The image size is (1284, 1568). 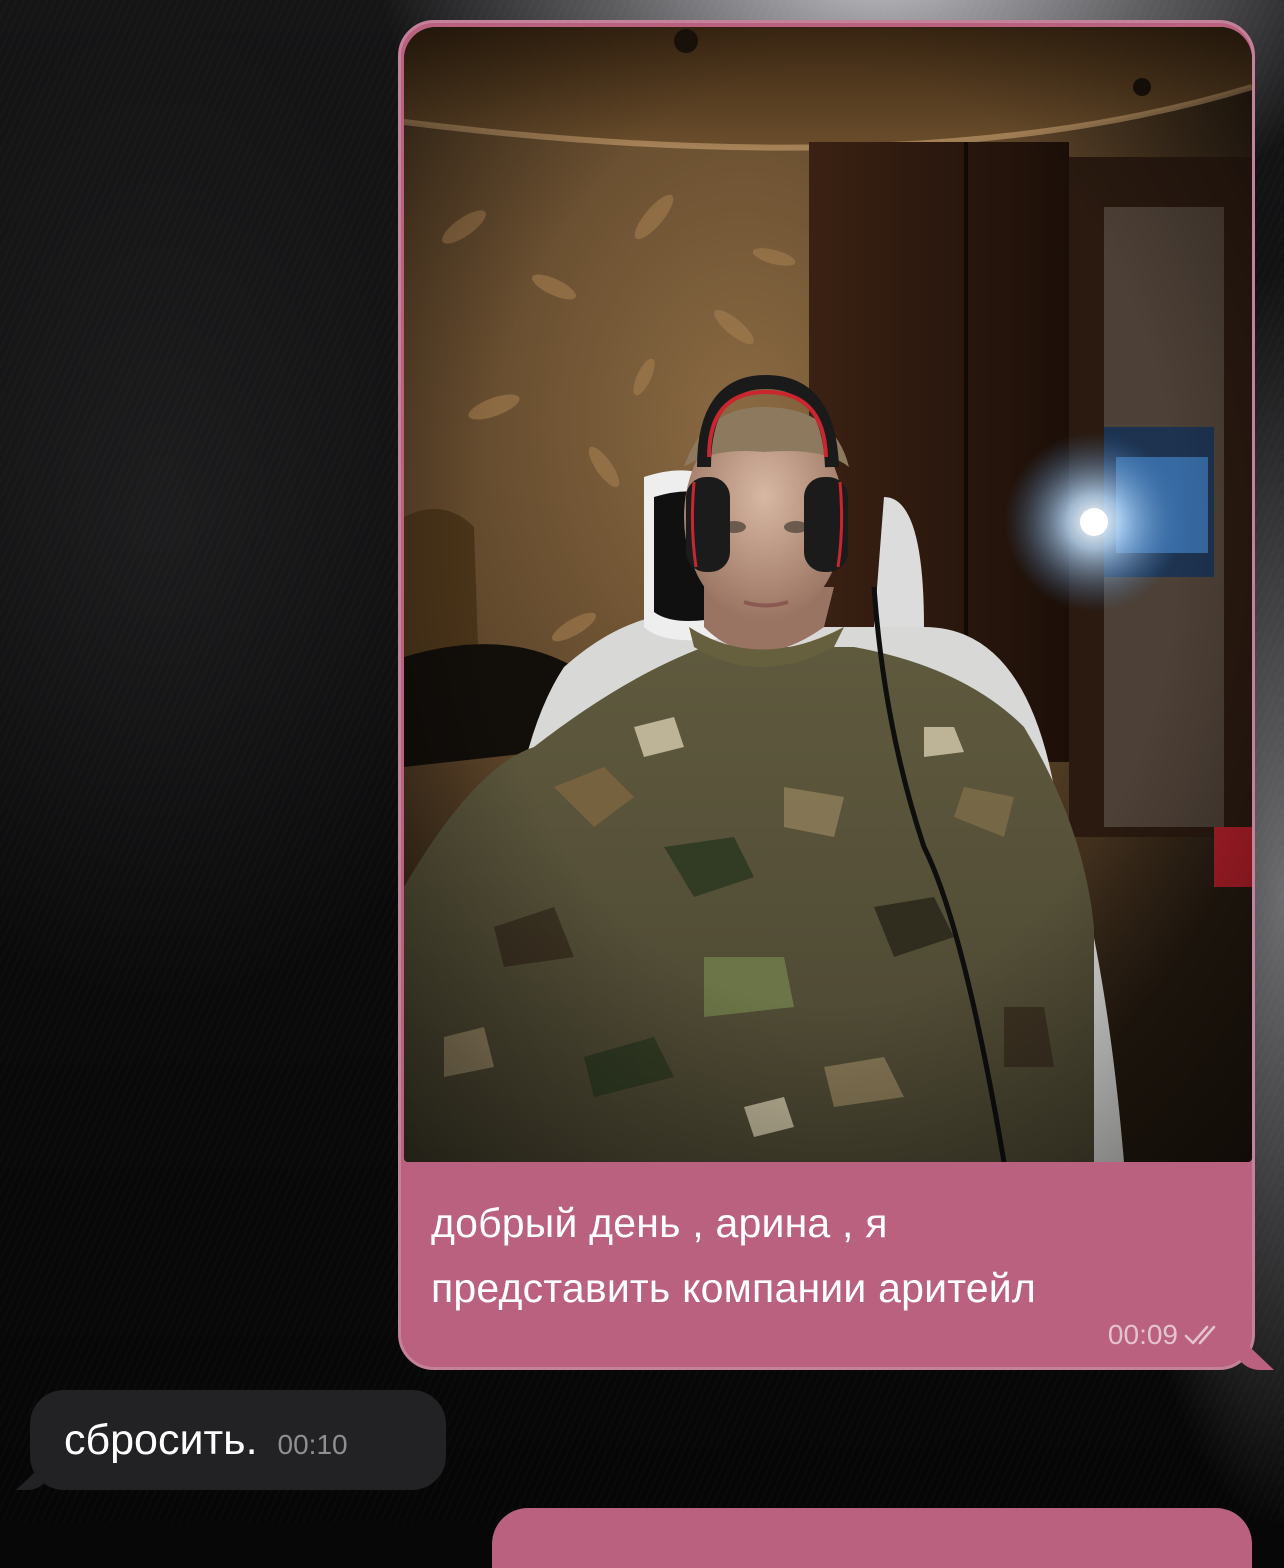 What do you see at coordinates (872, 1538) in the screenshot?
I see `outgoing-message-partial` at bounding box center [872, 1538].